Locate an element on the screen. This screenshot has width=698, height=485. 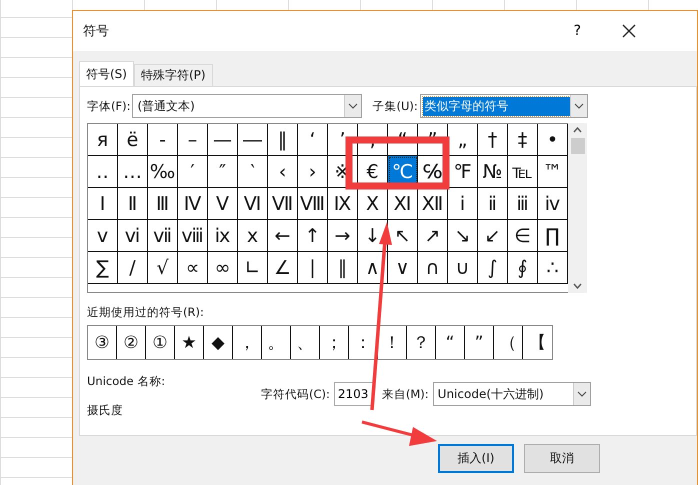
symbol-cell: ⅲ is located at coordinates (523, 204).